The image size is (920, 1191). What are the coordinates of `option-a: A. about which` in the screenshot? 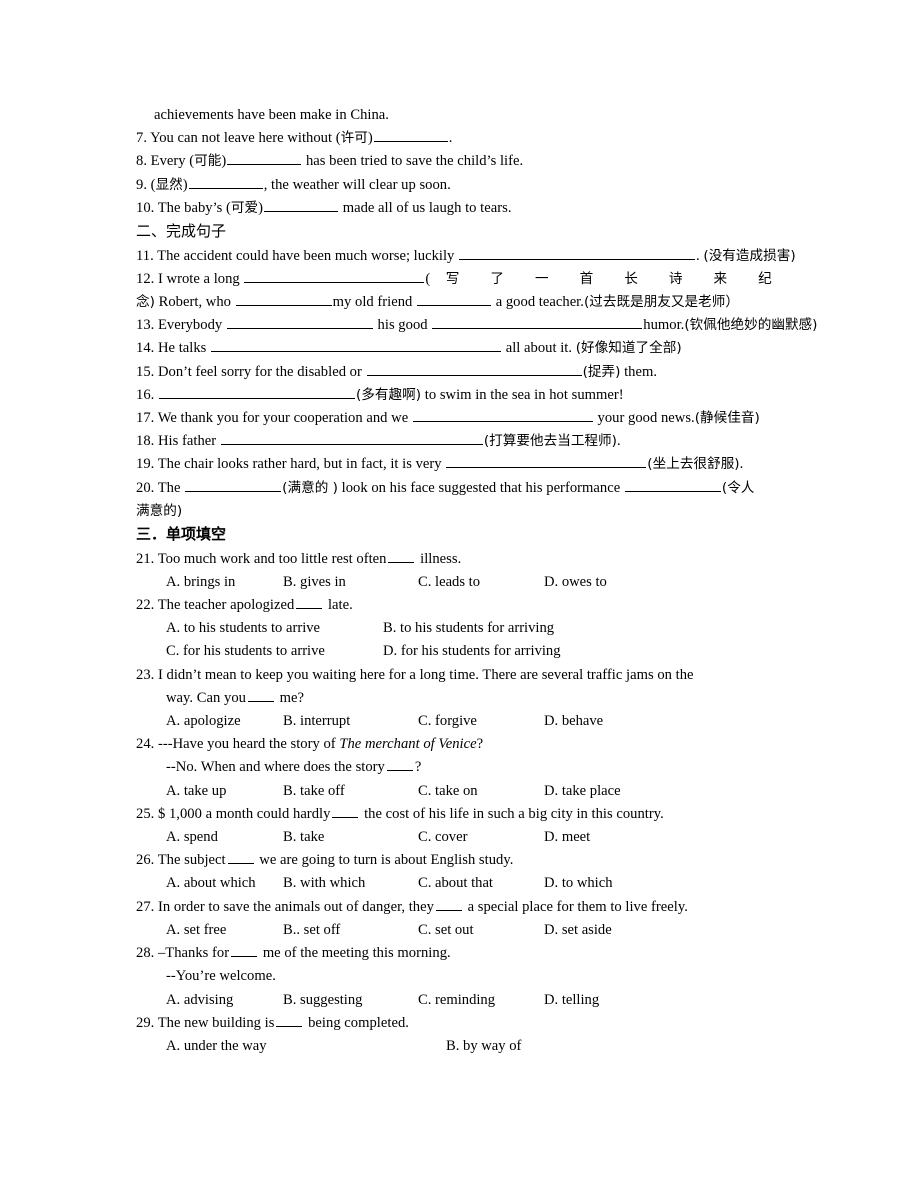 It's located at (224, 883).